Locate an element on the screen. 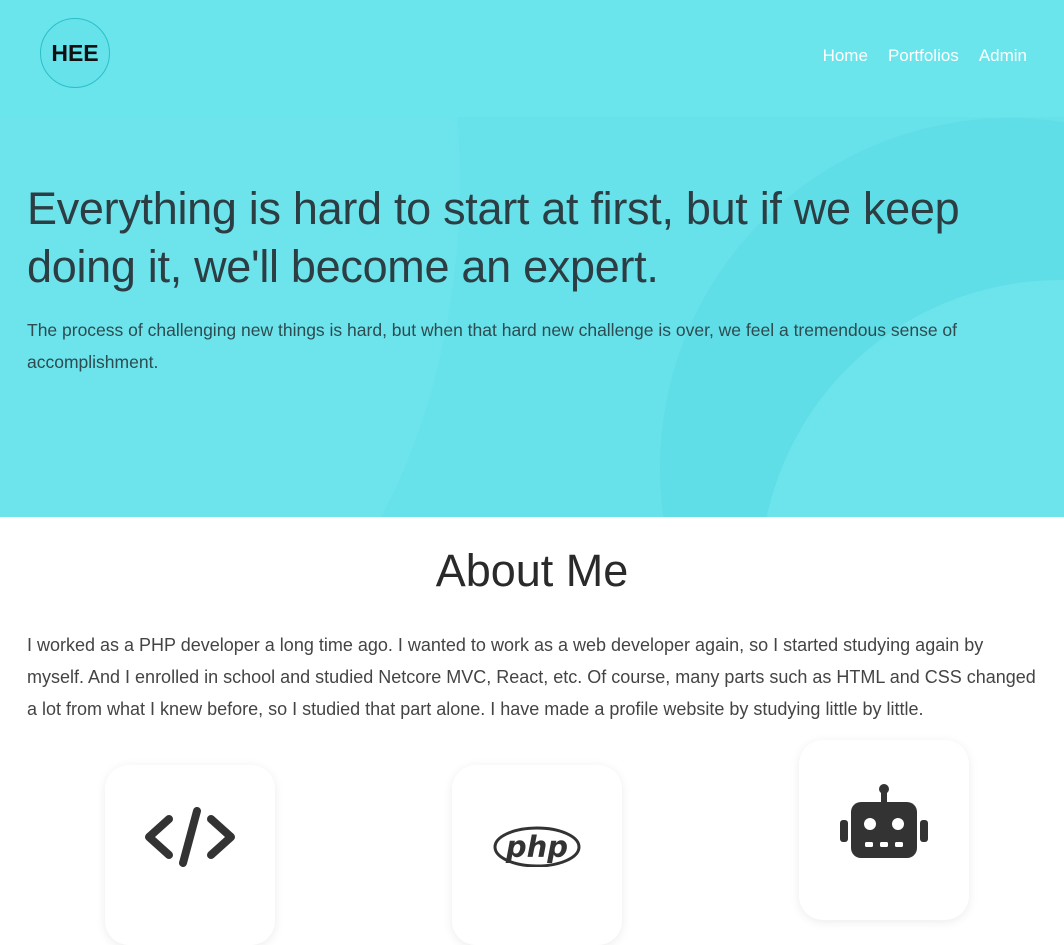  skill-card-robot is located at coordinates (884, 830).